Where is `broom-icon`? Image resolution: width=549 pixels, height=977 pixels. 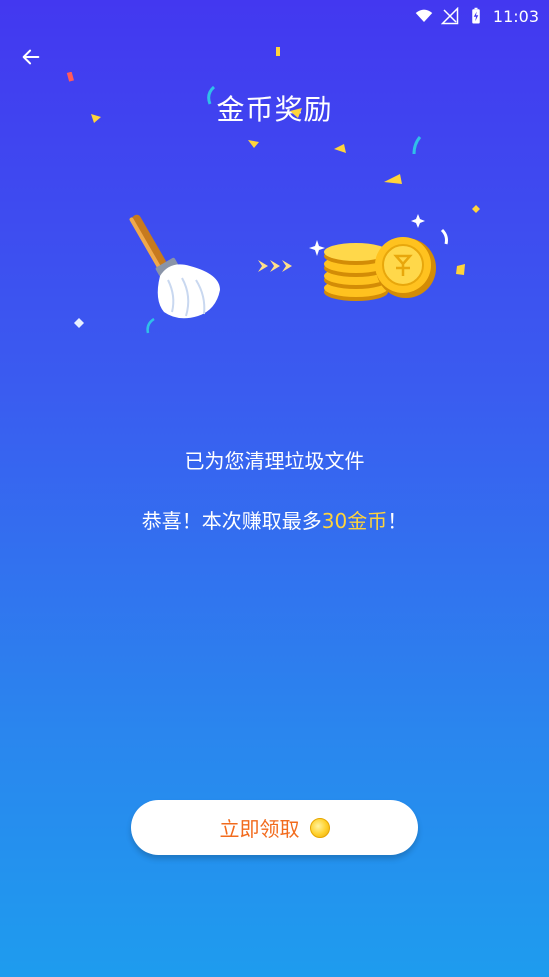 broom-icon is located at coordinates (174, 266).